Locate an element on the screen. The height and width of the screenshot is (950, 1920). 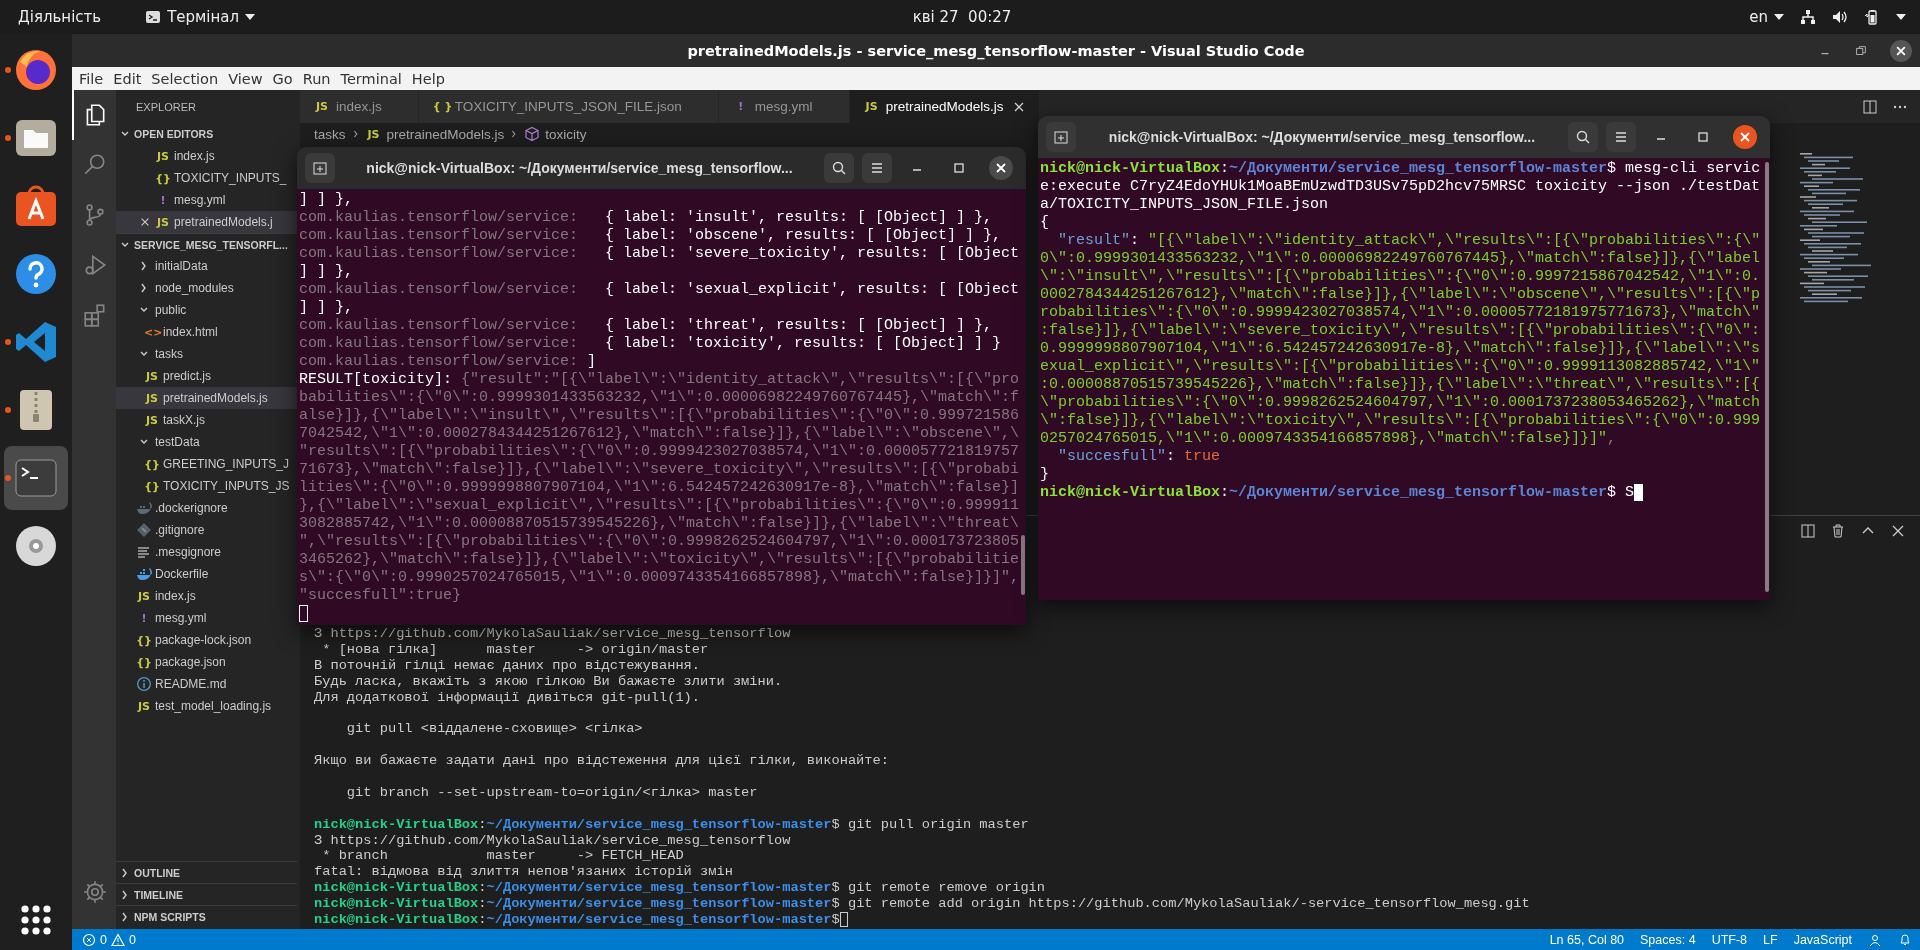
menu-item: Terminal is located at coordinates (371, 78).